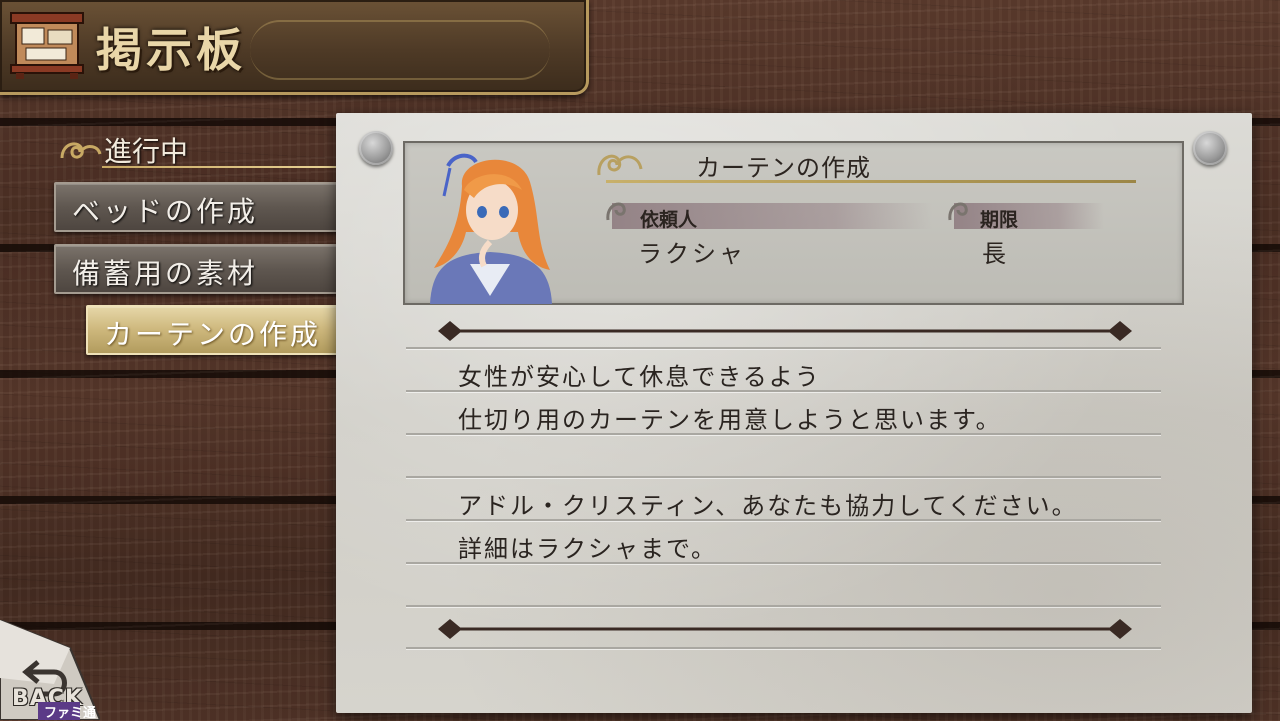  Describe the element at coordinates (639, 377) in the screenshot. I see `quest-description-line: 女性が安心して休息できるよう` at that location.